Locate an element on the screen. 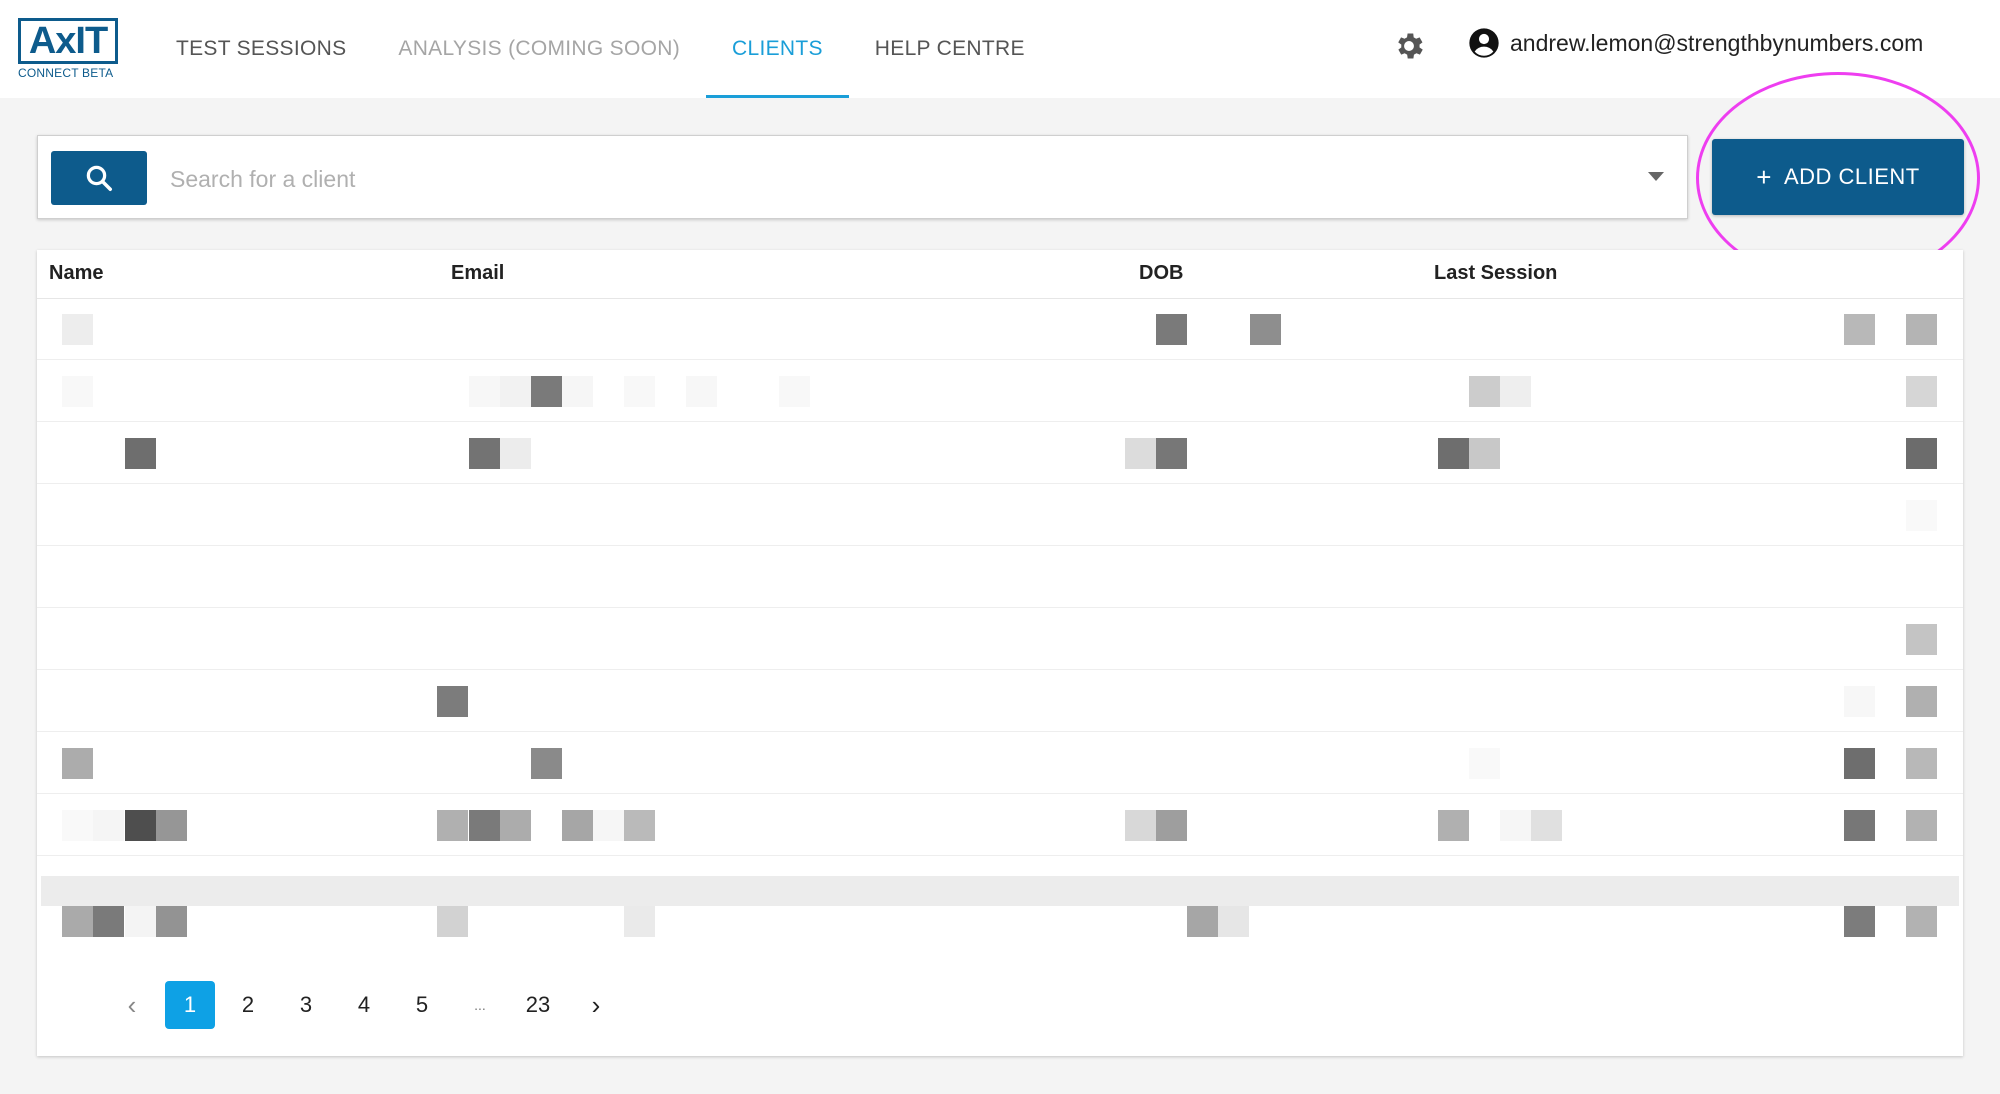 Image resolution: width=2000 pixels, height=1094 pixels. search-button is located at coordinates (99, 178).